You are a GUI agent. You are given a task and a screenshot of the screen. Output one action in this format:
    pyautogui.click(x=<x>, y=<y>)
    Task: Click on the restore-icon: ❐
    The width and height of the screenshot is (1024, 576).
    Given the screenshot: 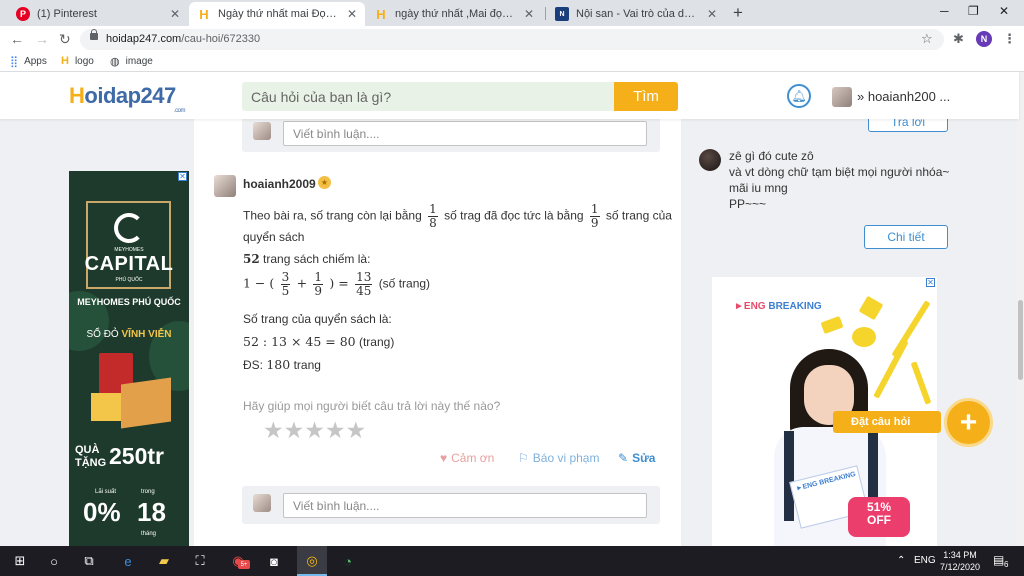 What is the action you would take?
    pyautogui.click(x=973, y=11)
    